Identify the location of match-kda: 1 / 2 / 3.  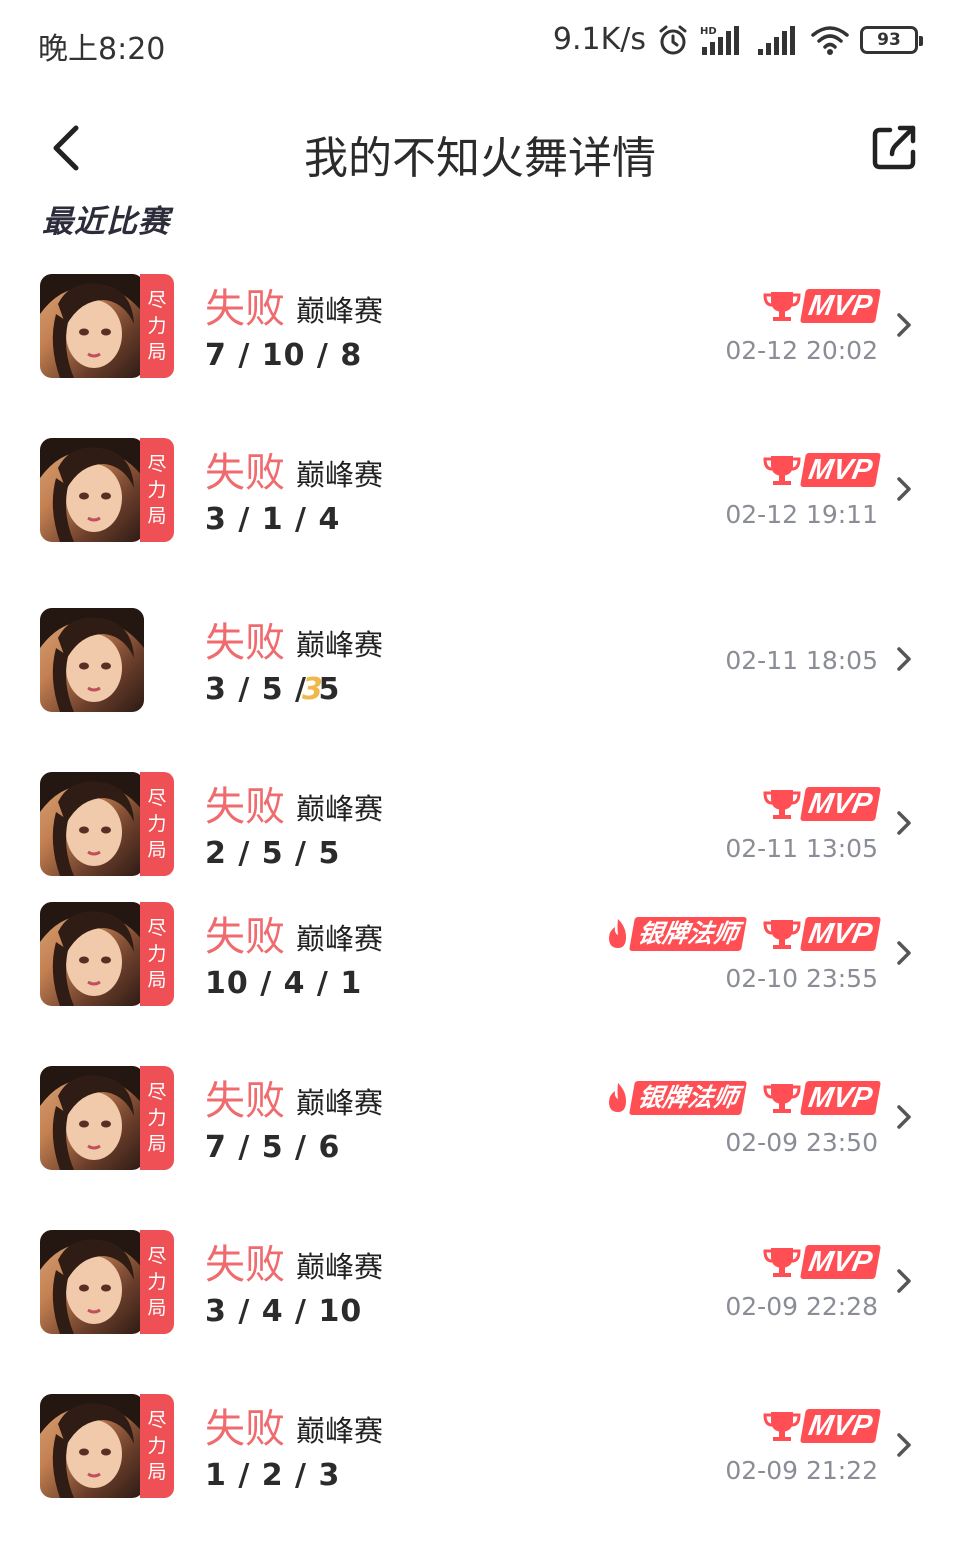
(273, 1475).